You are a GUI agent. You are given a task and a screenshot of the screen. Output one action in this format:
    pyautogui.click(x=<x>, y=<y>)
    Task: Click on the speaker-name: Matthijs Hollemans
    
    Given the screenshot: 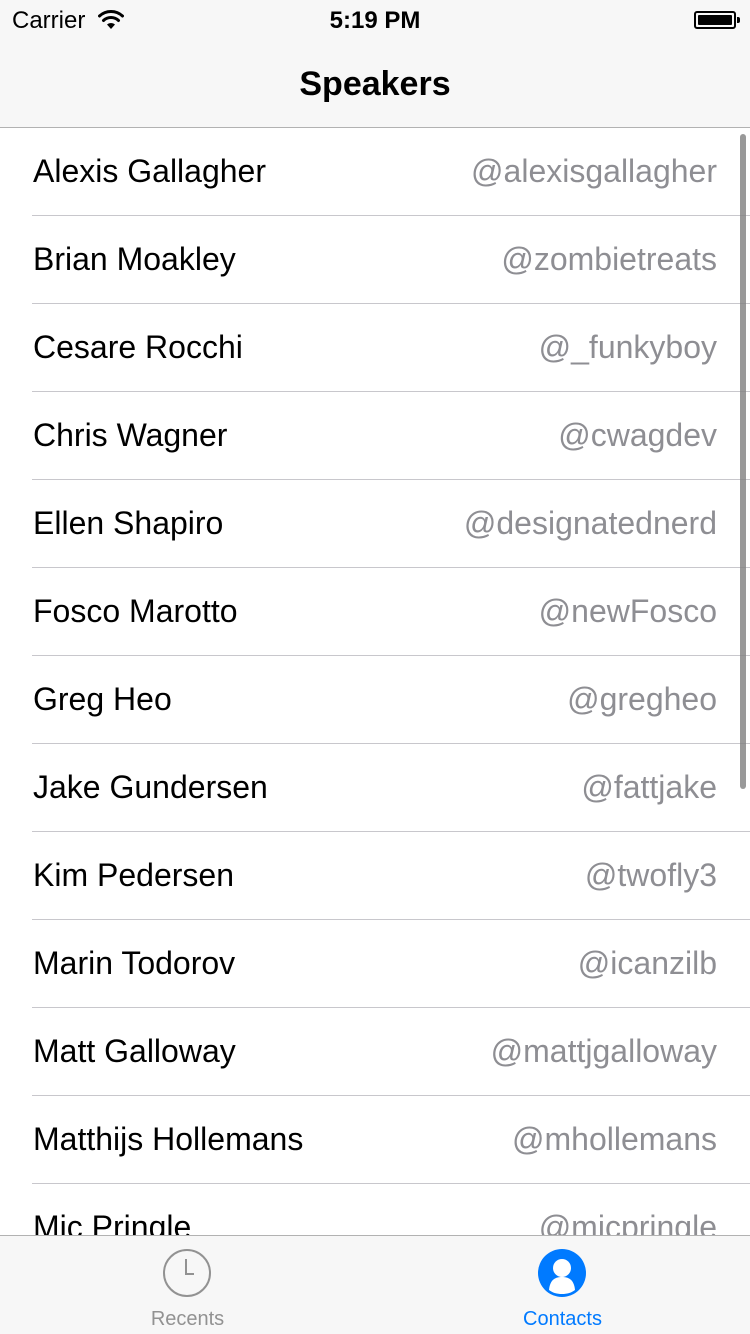 What is the action you would take?
    pyautogui.click(x=168, y=1139)
    